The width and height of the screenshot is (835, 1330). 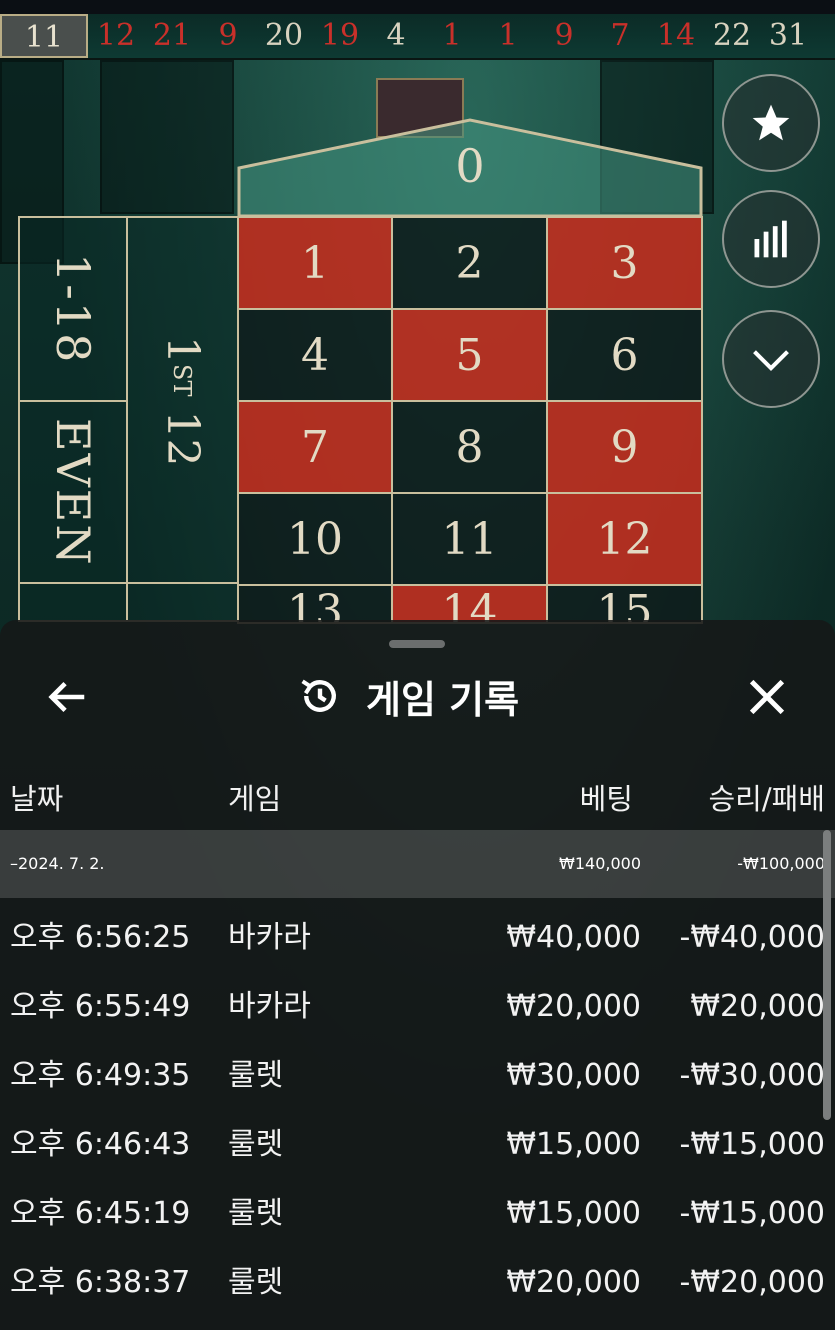 What do you see at coordinates (315, 604) in the screenshot?
I see `bet-number-cell: 13` at bounding box center [315, 604].